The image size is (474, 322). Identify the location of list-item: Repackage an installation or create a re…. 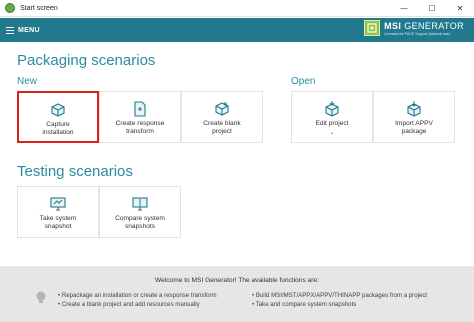
(137, 295).